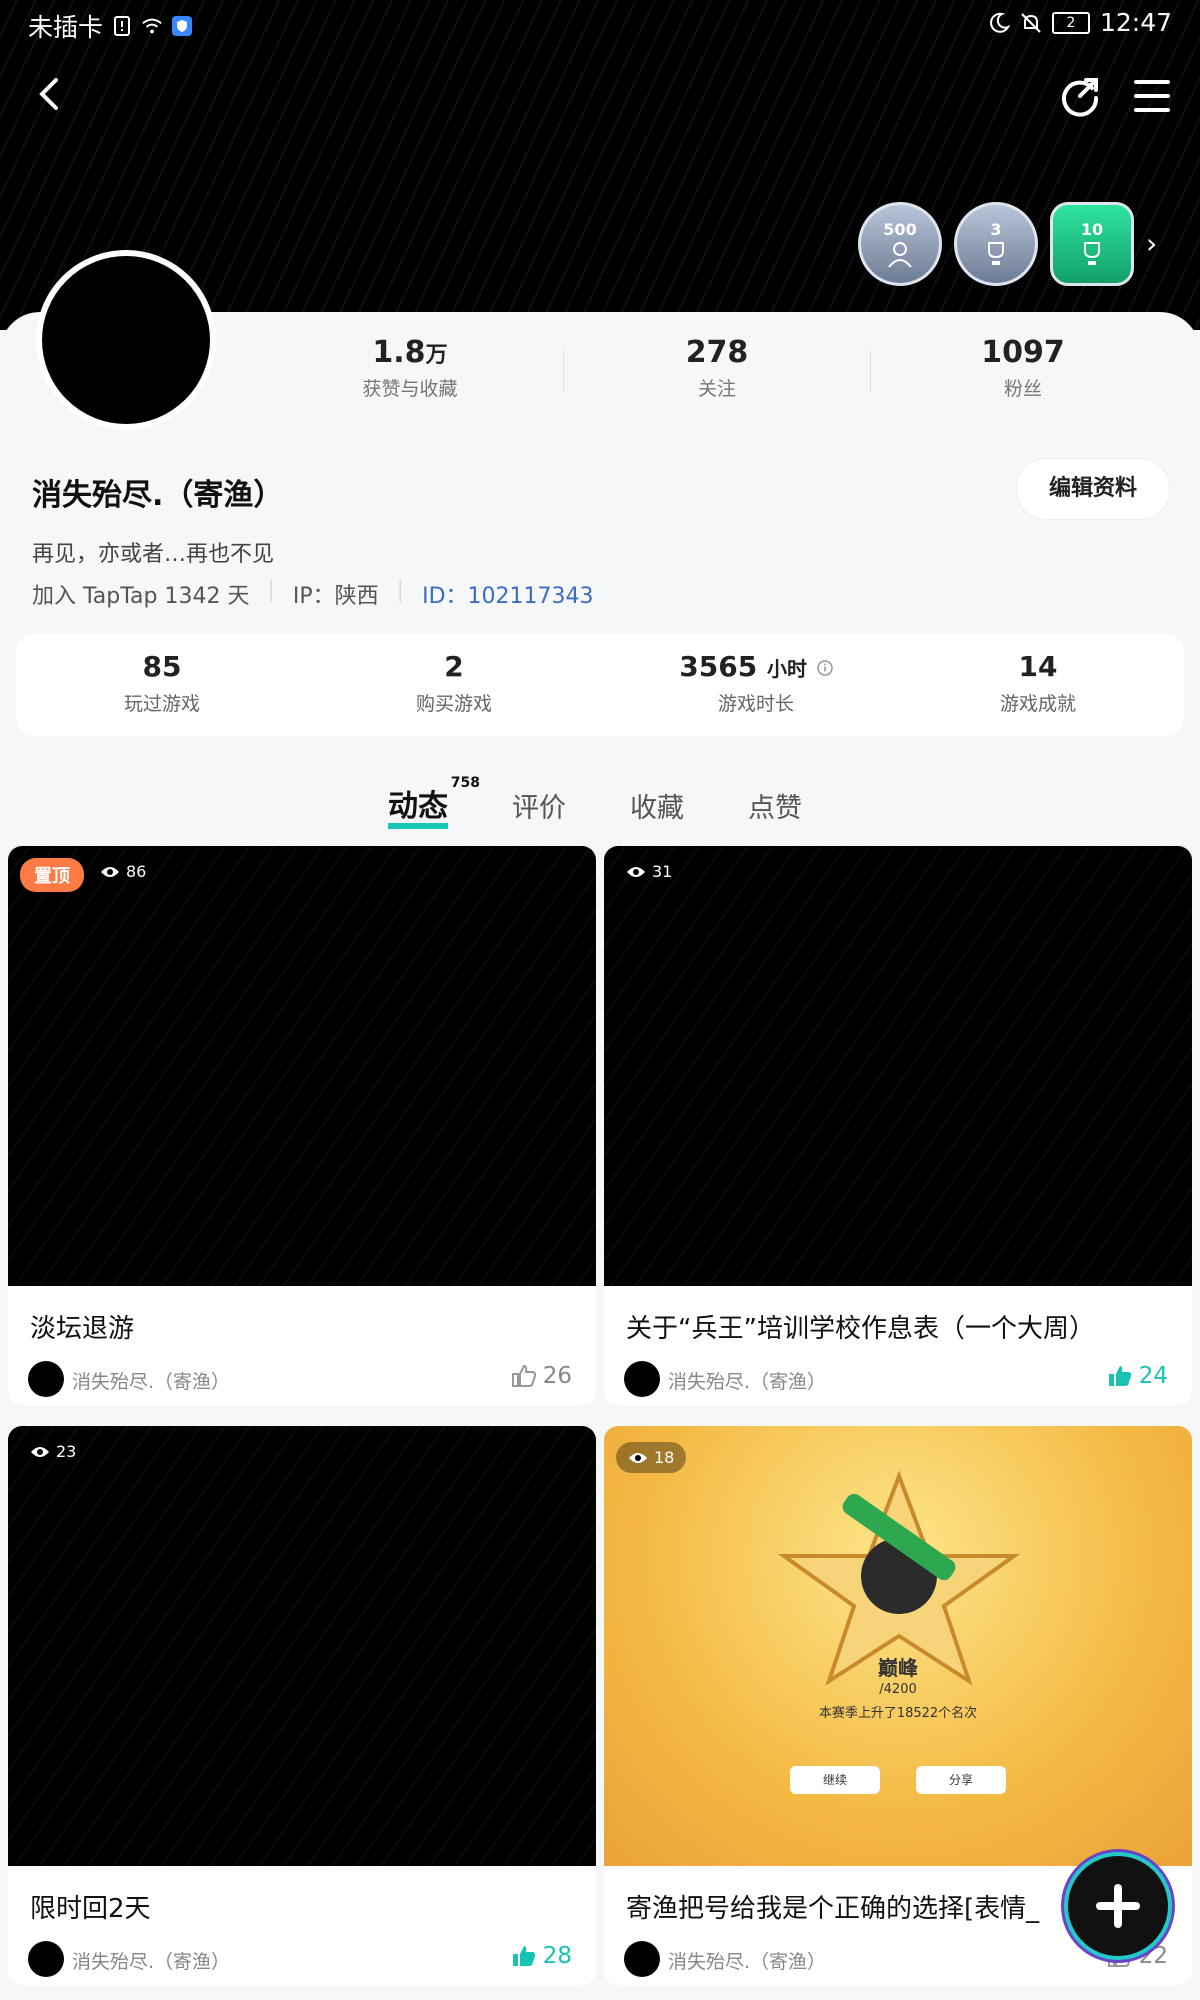  Describe the element at coordinates (961, 1780) in the screenshot. I see `share-button: 分享` at that location.